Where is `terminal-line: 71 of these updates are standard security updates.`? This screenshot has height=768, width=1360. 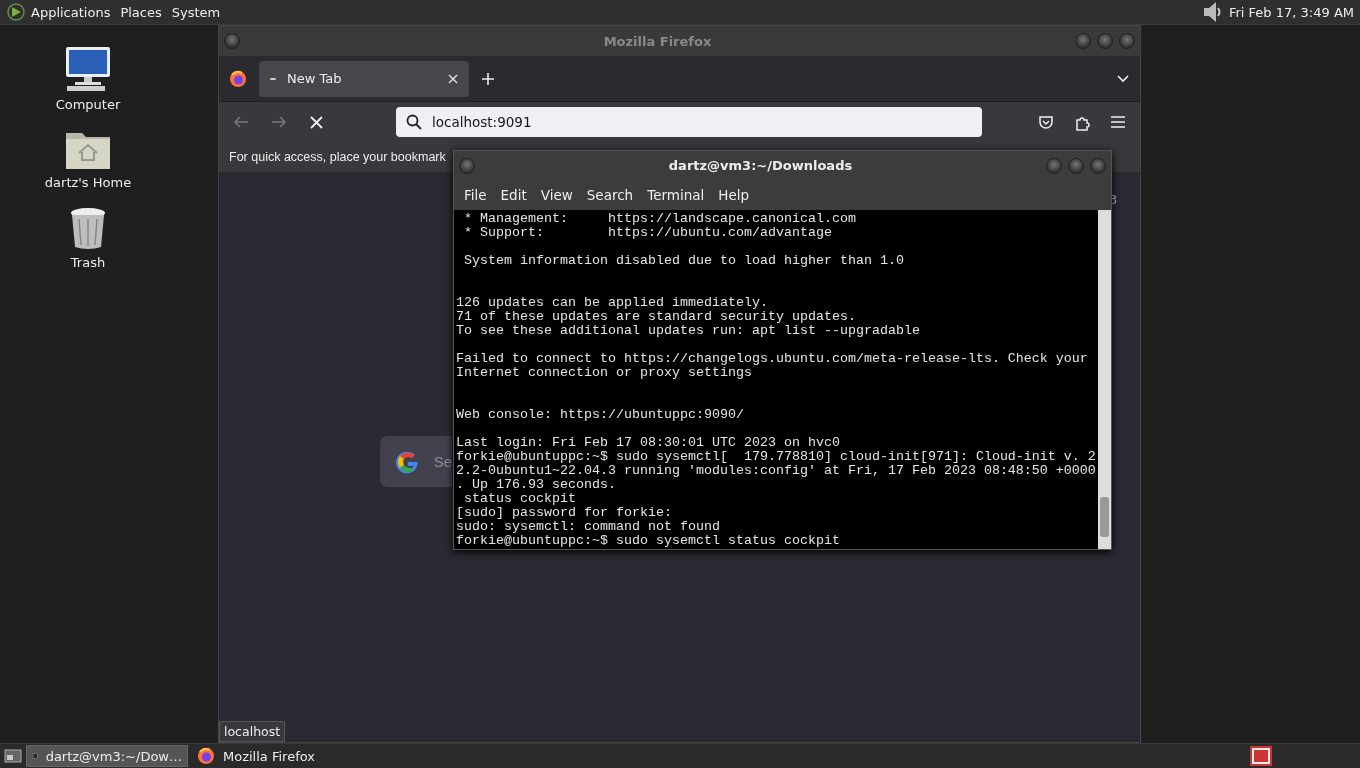
terminal-line: 71 of these updates are standard security updates. is located at coordinates (656, 317).